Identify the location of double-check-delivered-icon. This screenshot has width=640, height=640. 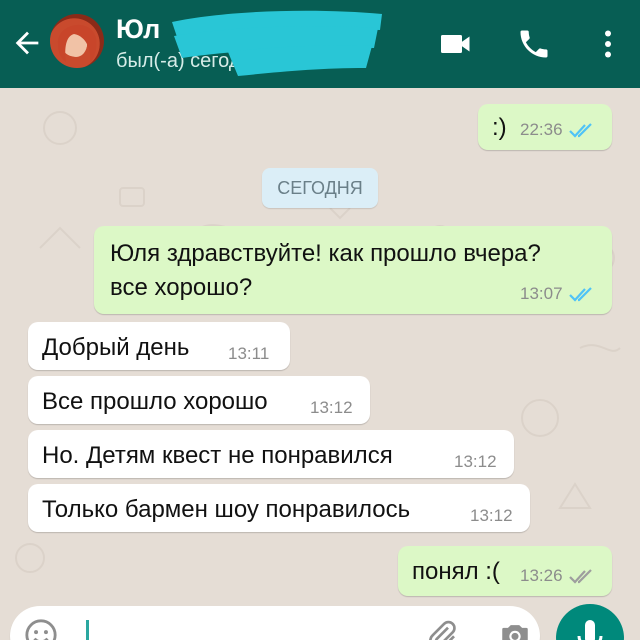
(580, 576).